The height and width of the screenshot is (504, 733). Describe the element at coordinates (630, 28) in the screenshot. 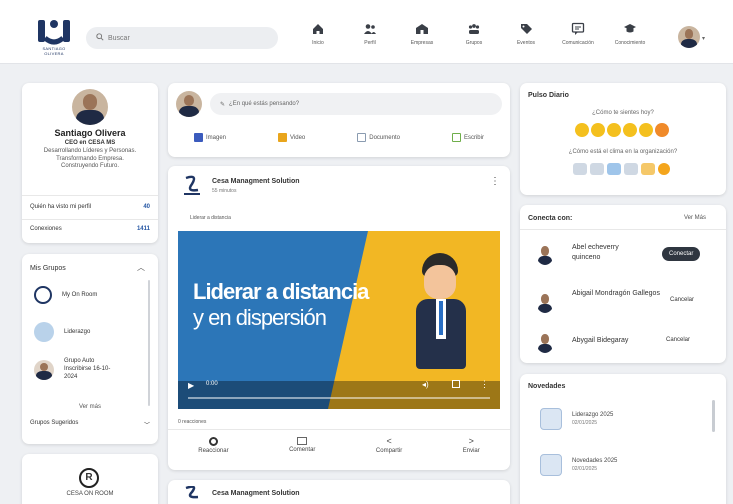

I see `graduation-cap-icon` at that location.